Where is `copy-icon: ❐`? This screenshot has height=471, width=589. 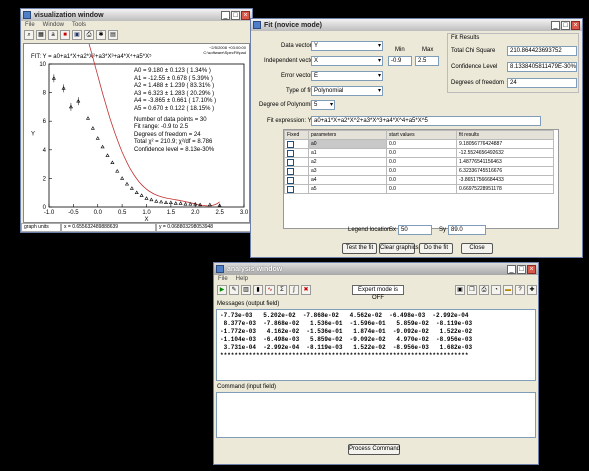 copy-icon: ❐ is located at coordinates (472, 290).